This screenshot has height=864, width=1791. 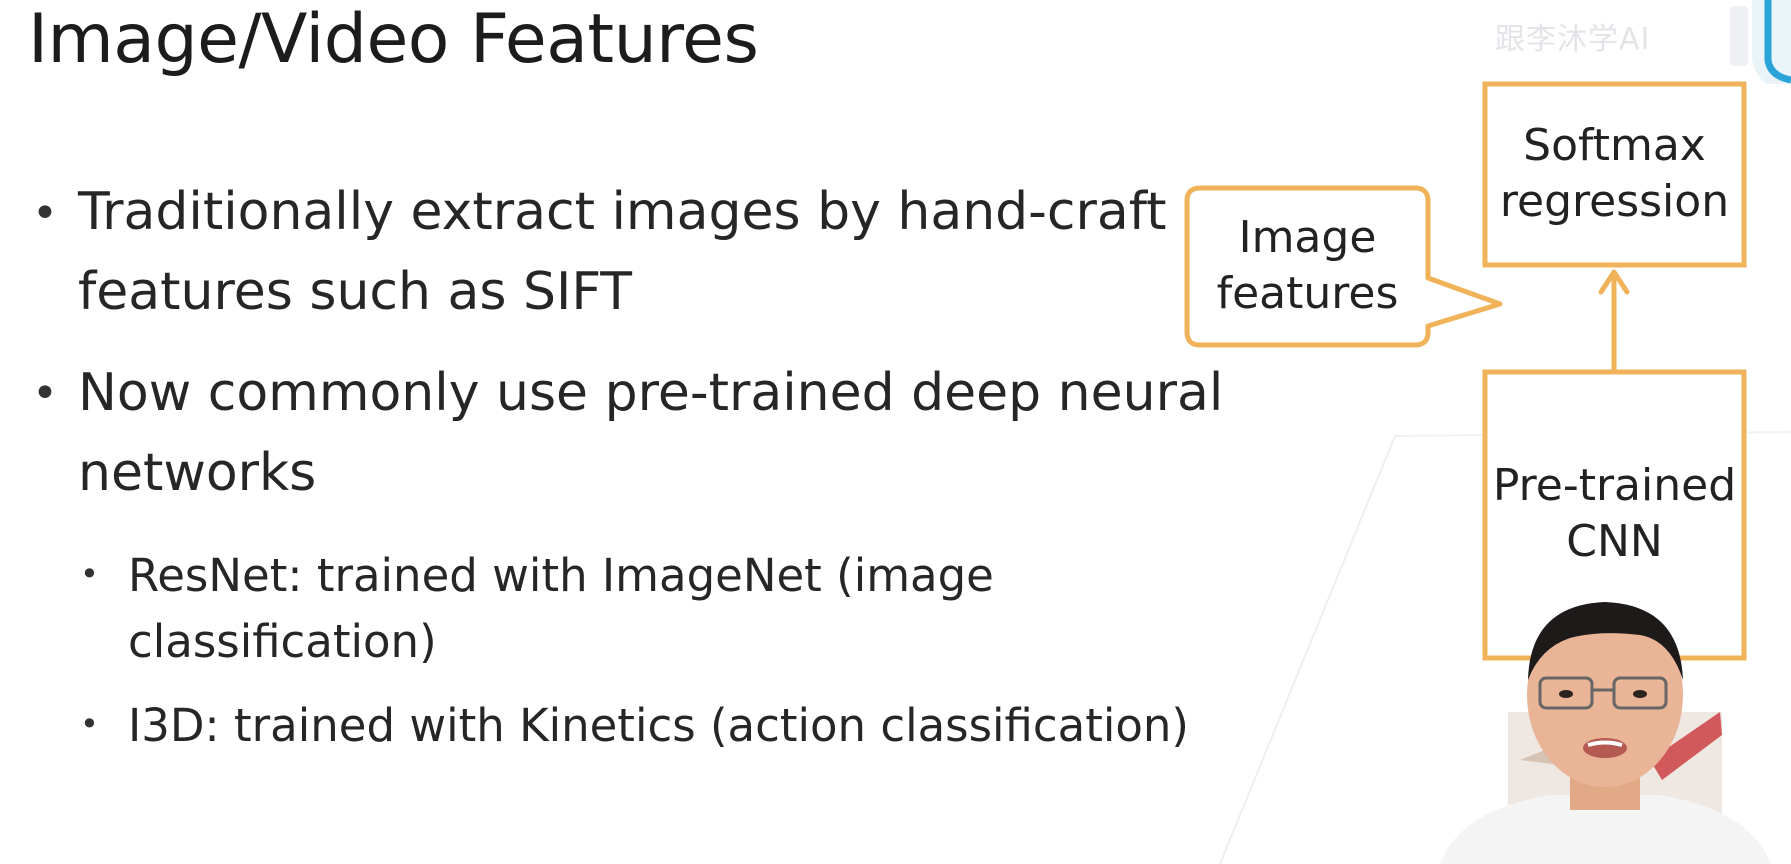 What do you see at coordinates (1614, 485) in the screenshot?
I see `cnn-line-1: Pre-trained` at bounding box center [1614, 485].